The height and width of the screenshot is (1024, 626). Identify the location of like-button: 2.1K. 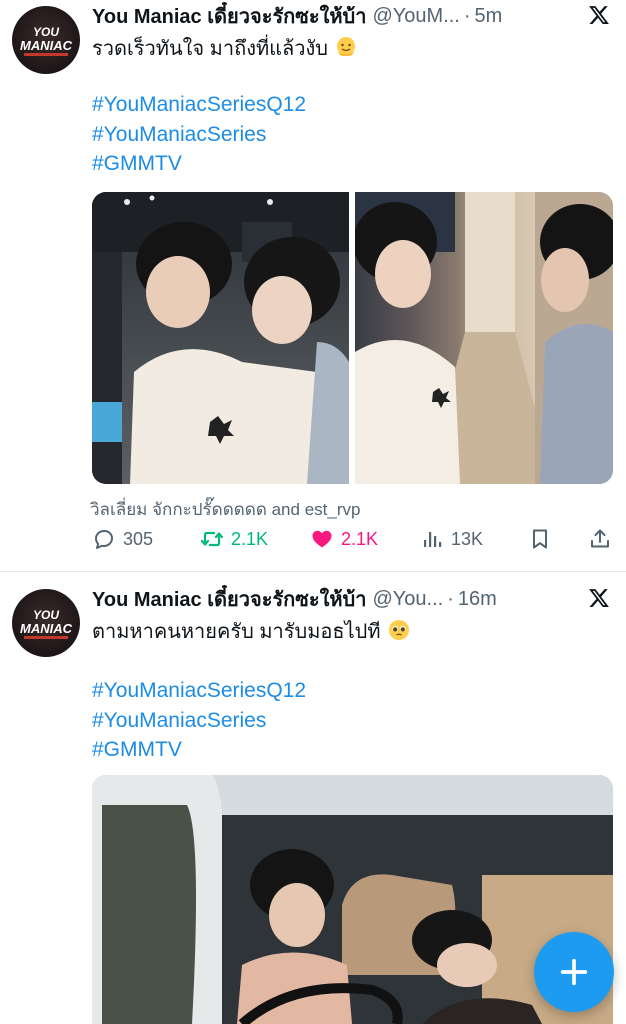
(344, 539).